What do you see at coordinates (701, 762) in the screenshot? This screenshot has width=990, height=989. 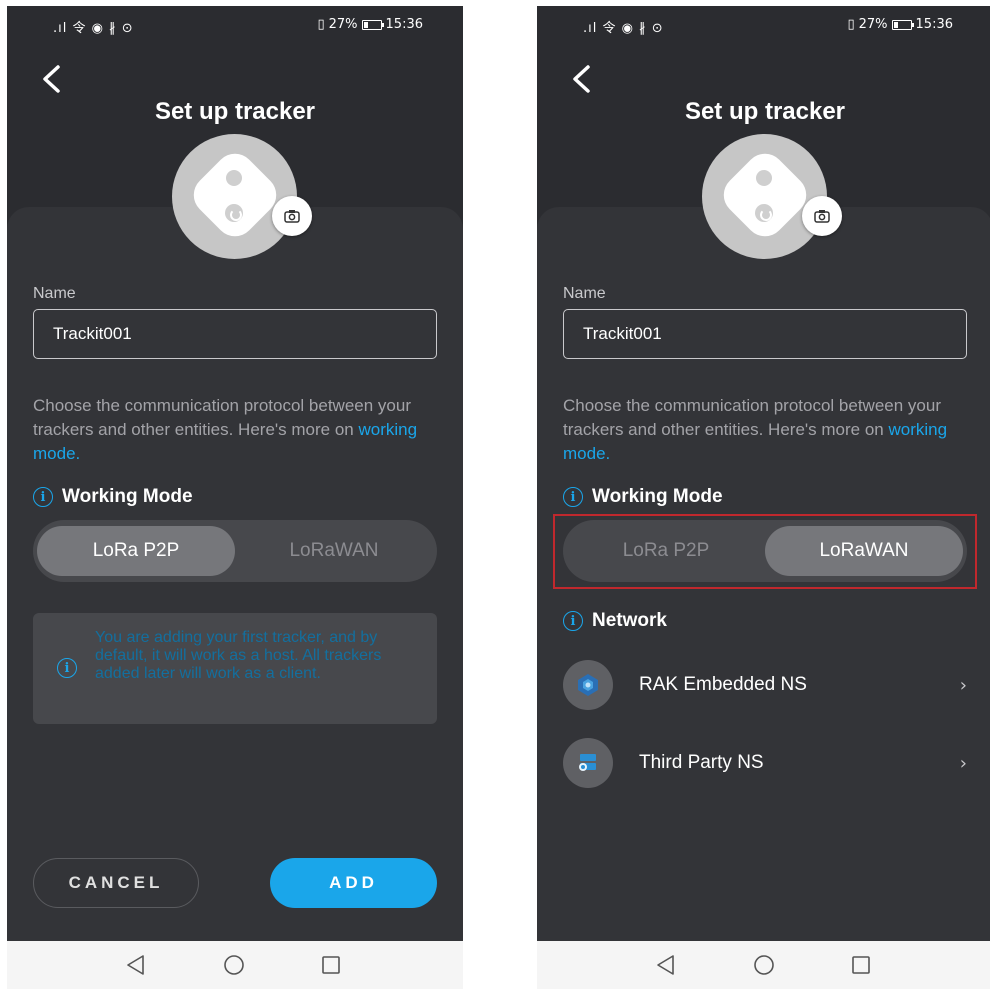 I see `network-label-third-party: Third Party NS` at bounding box center [701, 762].